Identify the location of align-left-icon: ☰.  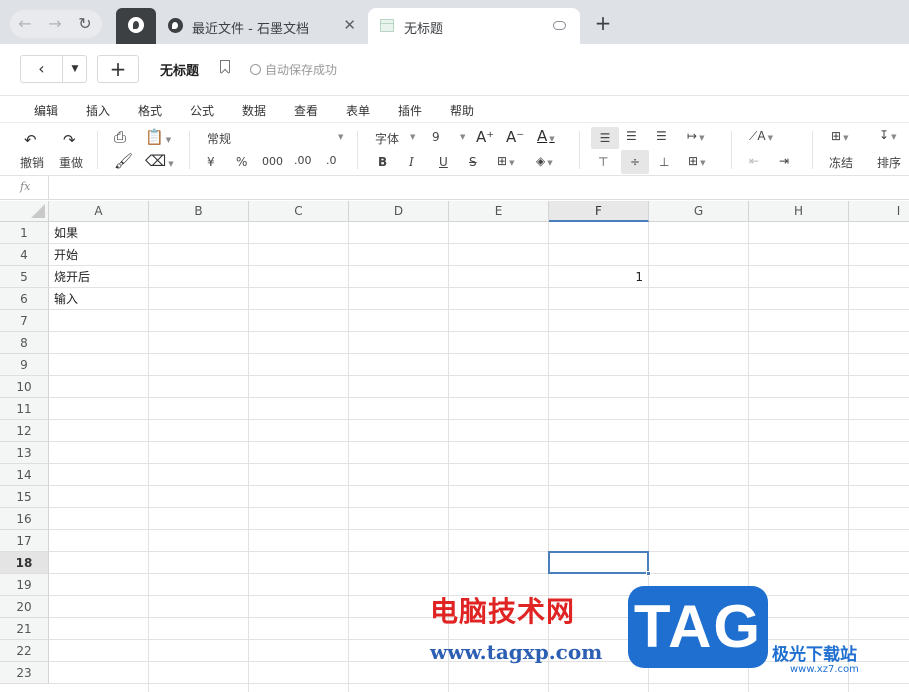
(605, 138).